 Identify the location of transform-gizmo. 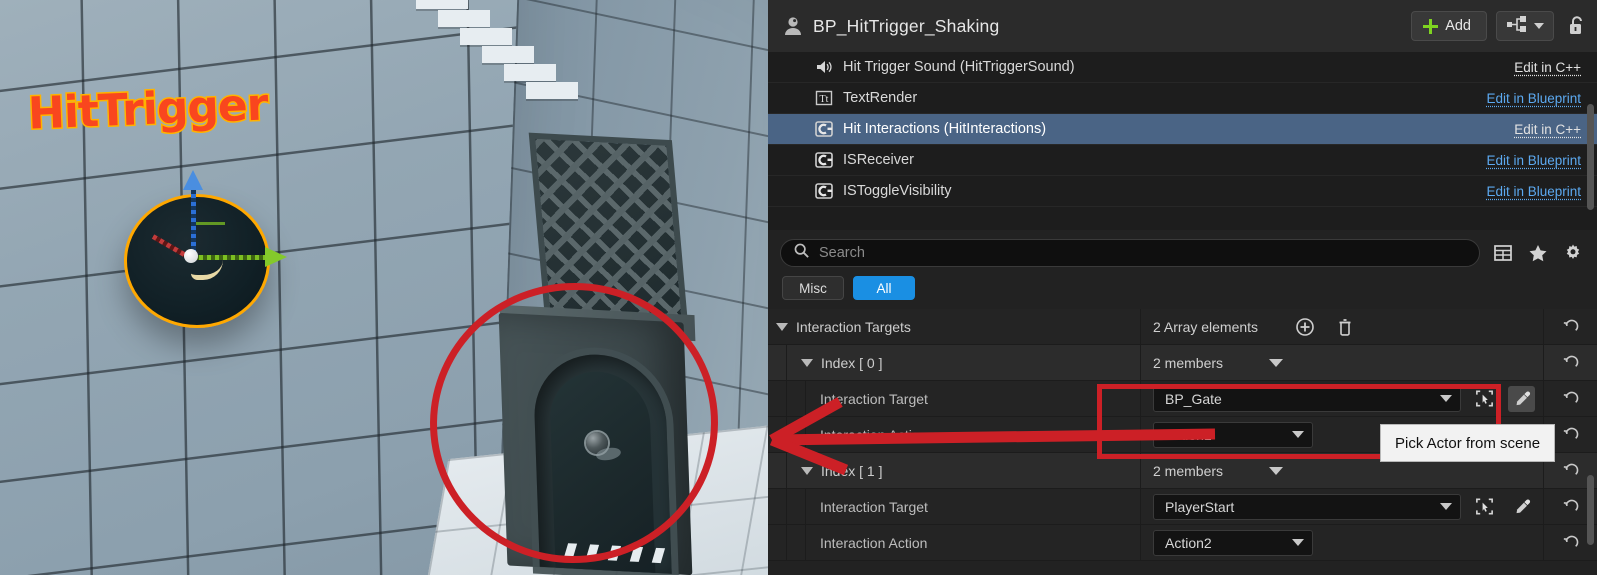
(219, 225).